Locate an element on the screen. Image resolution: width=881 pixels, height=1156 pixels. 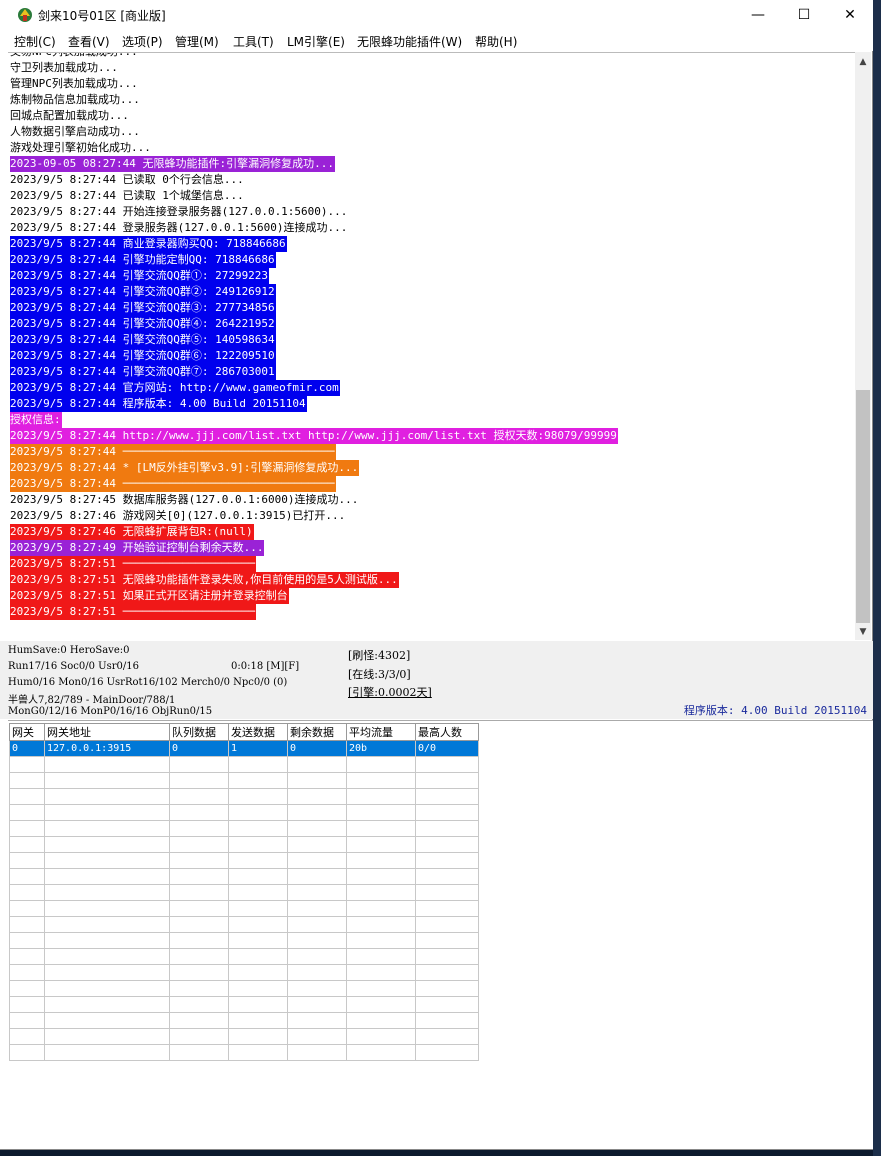
menu-control: 控制(C) is located at coordinates (35, 41).